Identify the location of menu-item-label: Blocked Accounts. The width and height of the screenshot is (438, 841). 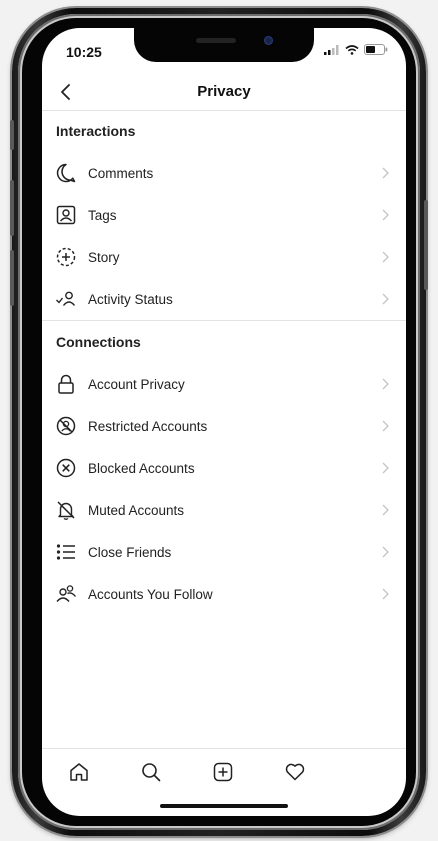
(141, 468).